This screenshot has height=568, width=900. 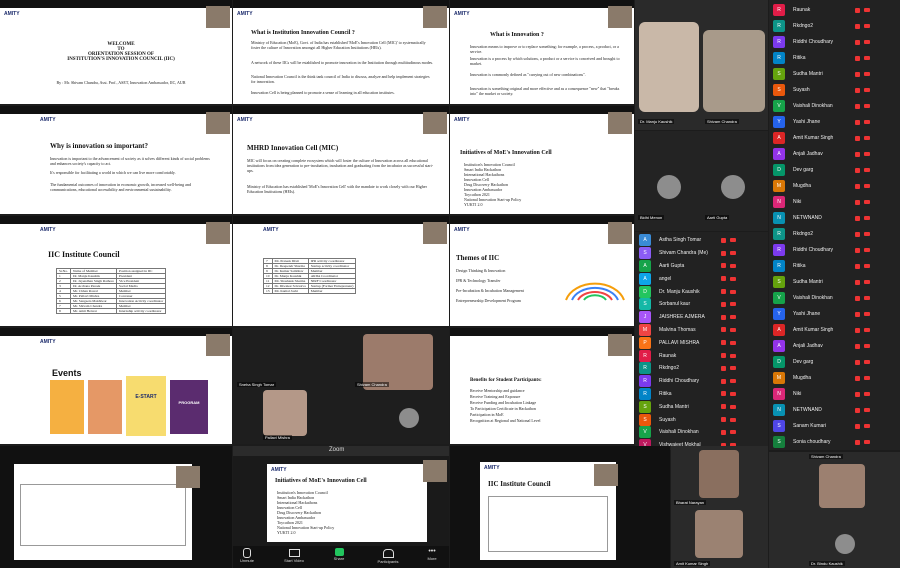 What do you see at coordinates (519, 484) in the screenshot?
I see `slide-title: IIC Institute Council` at bounding box center [519, 484].